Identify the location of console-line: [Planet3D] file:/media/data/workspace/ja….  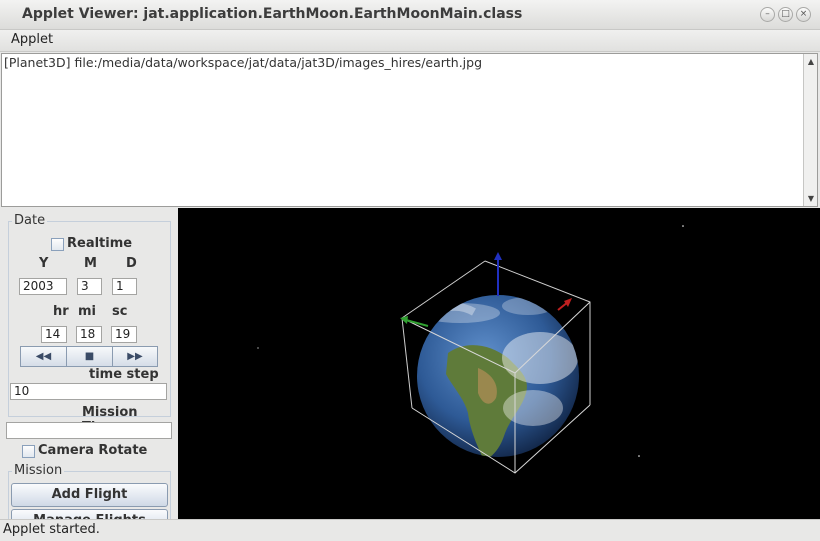
(243, 62).